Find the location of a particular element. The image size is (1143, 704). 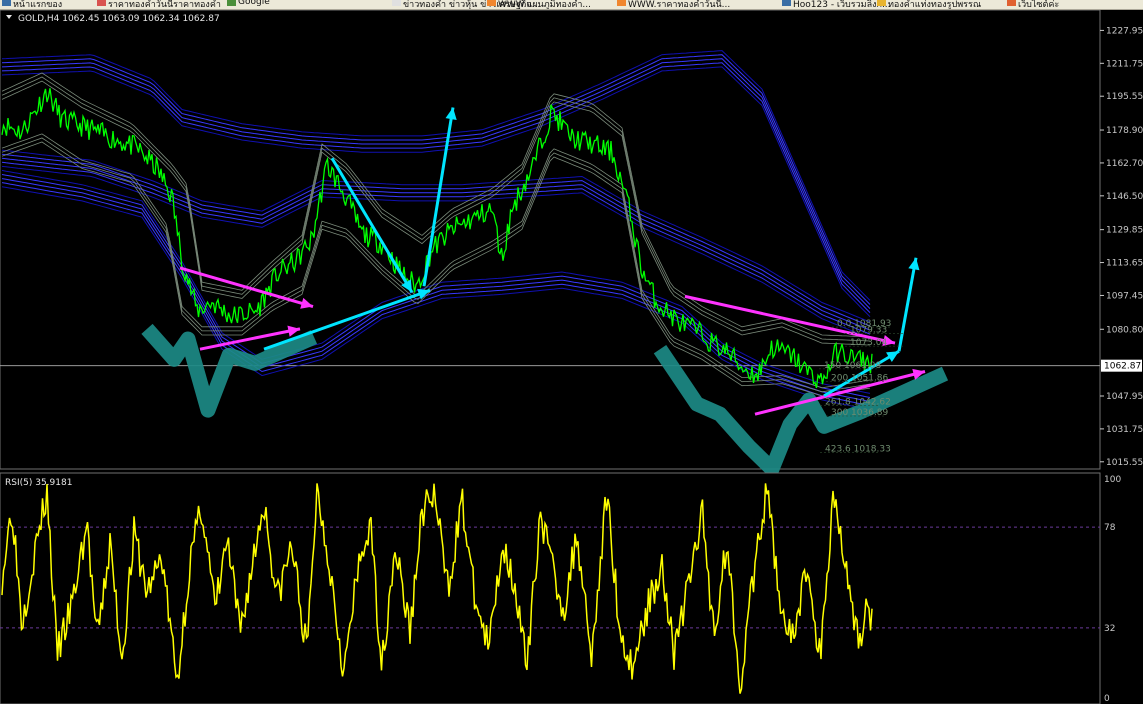

rsi-axis-label: 78 is located at coordinates (1110, 528).